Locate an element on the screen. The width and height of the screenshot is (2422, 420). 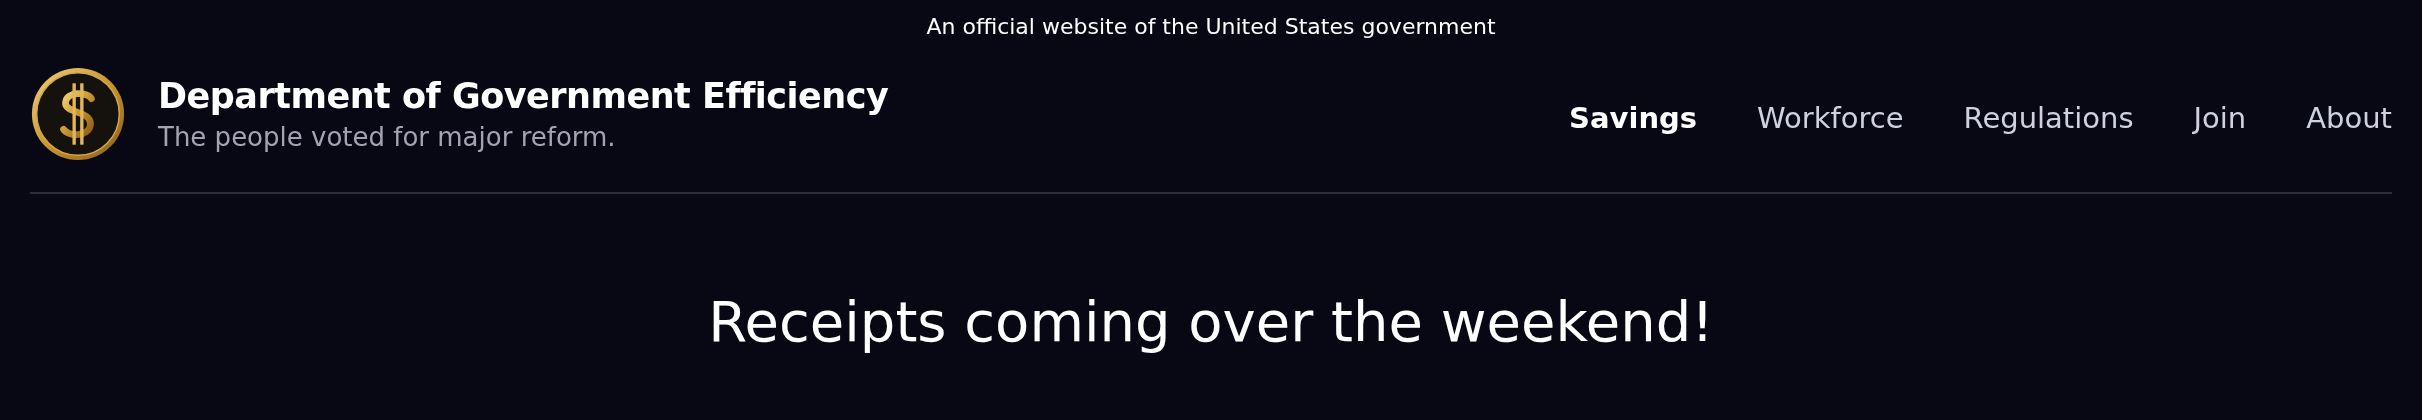
nav-link: Join is located at coordinates (2220, 118).